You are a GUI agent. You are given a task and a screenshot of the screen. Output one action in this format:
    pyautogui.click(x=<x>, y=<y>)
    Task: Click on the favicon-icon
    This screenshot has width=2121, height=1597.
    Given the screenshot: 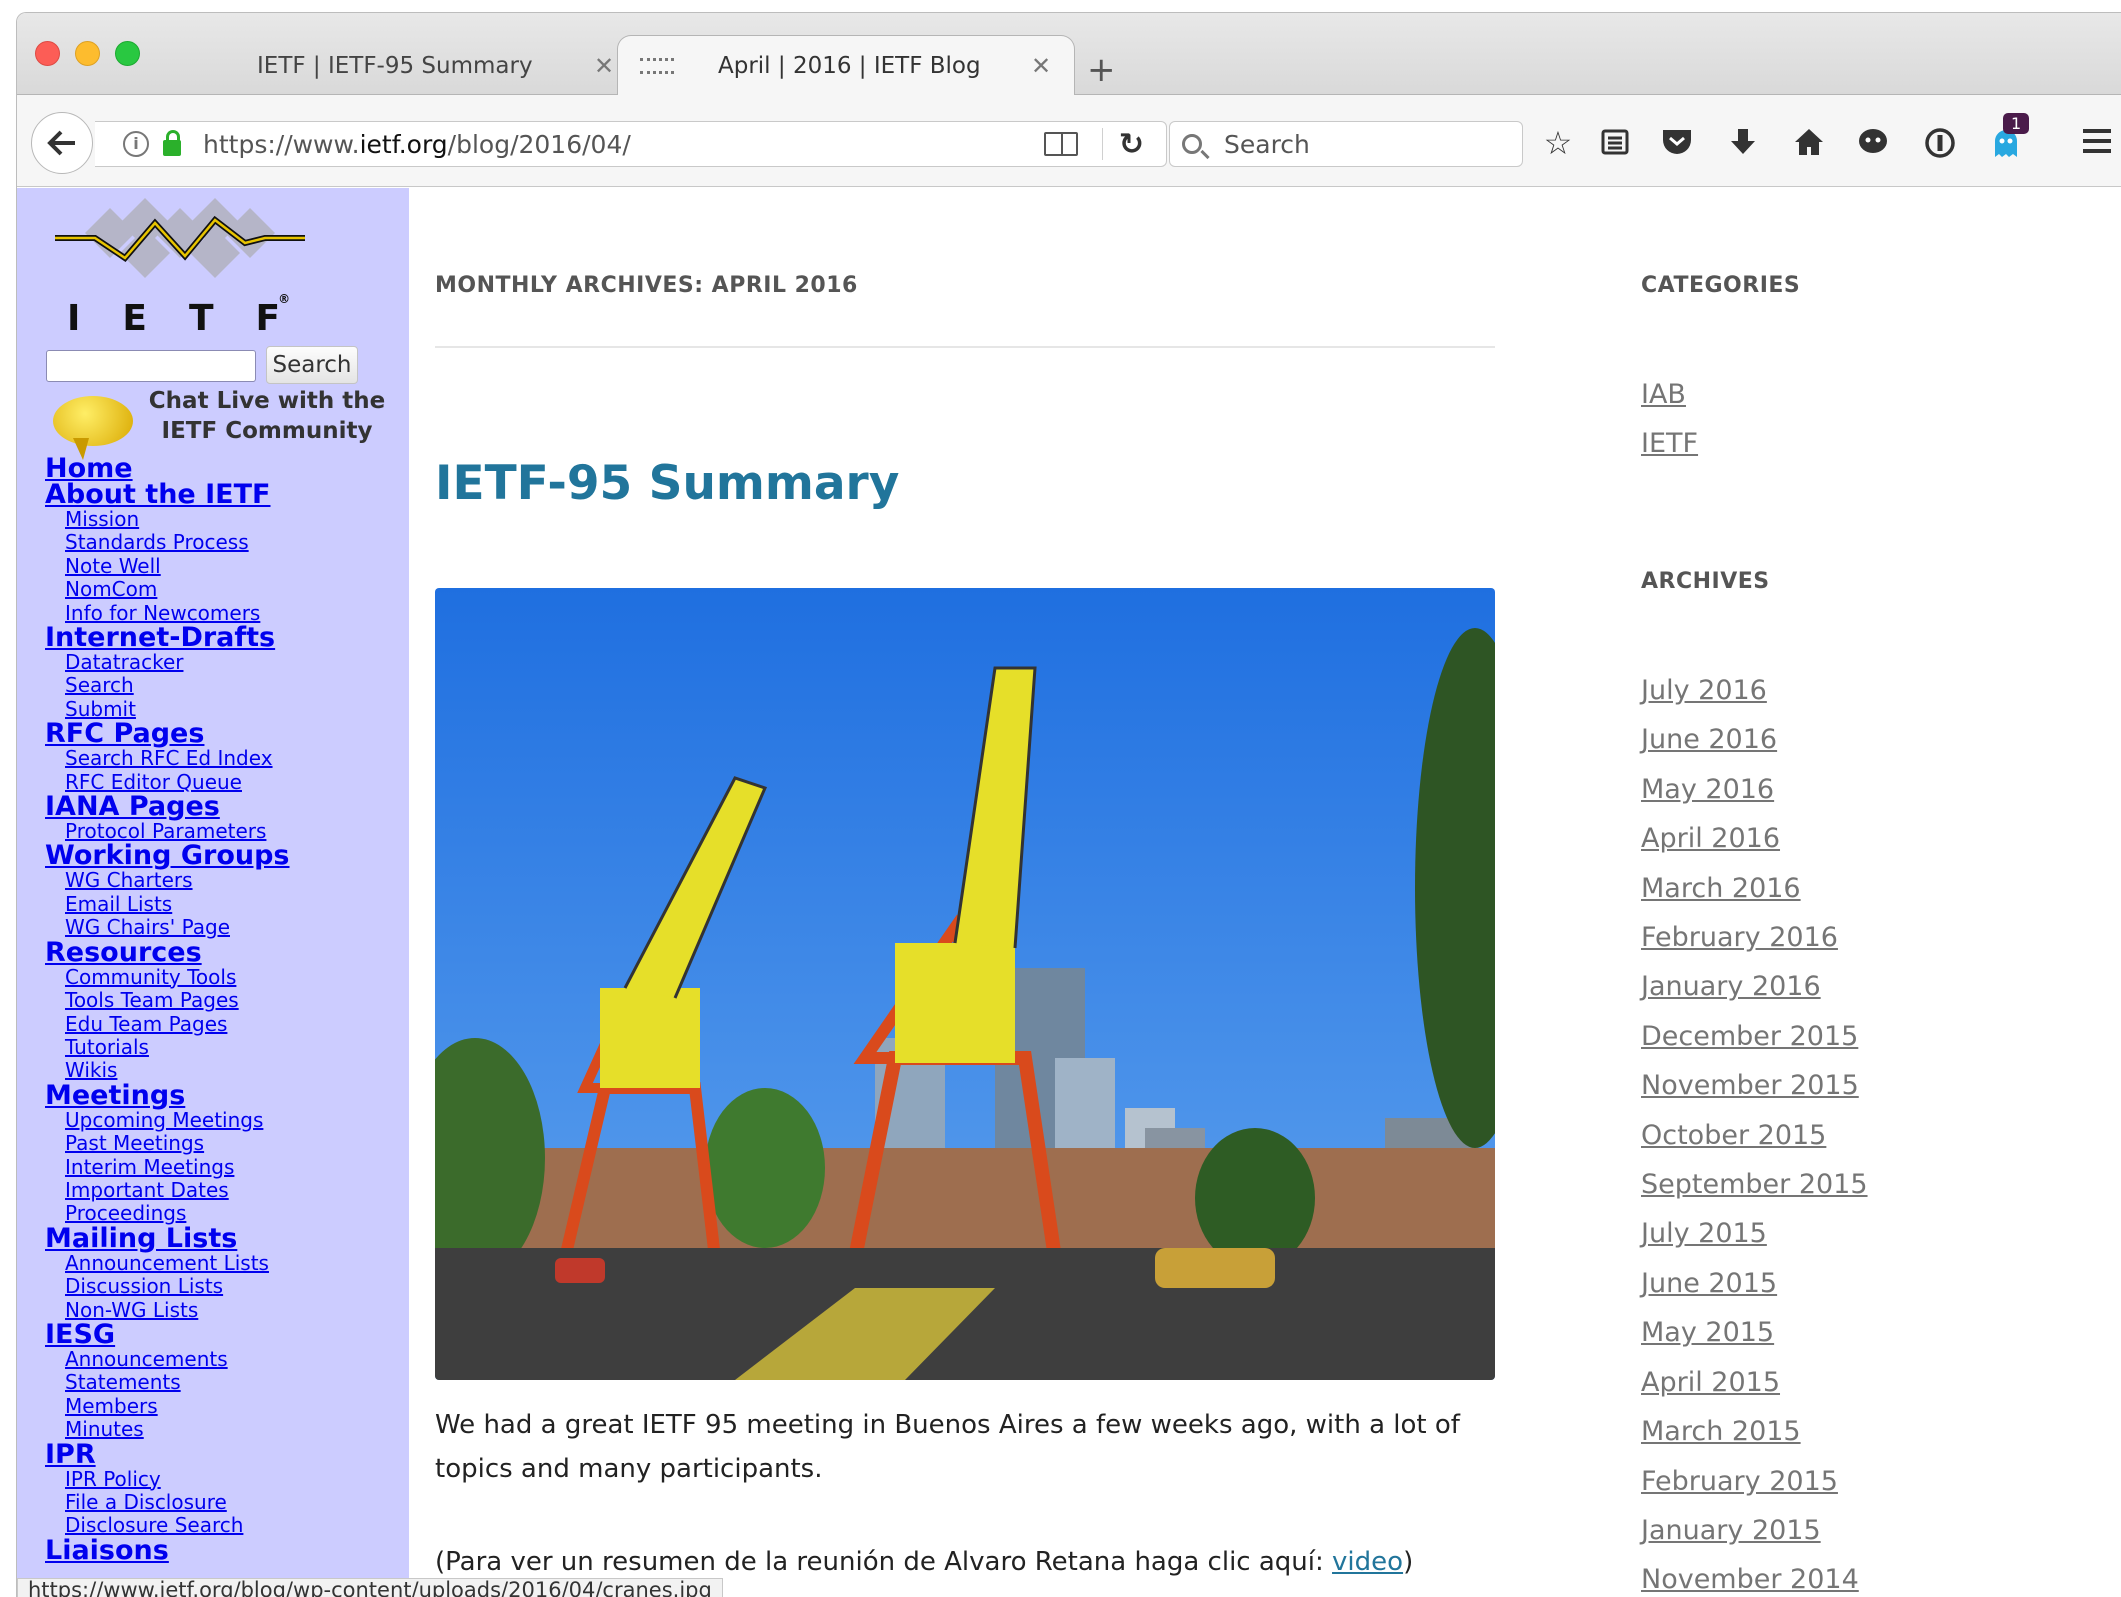 What is the action you would take?
    pyautogui.click(x=657, y=66)
    